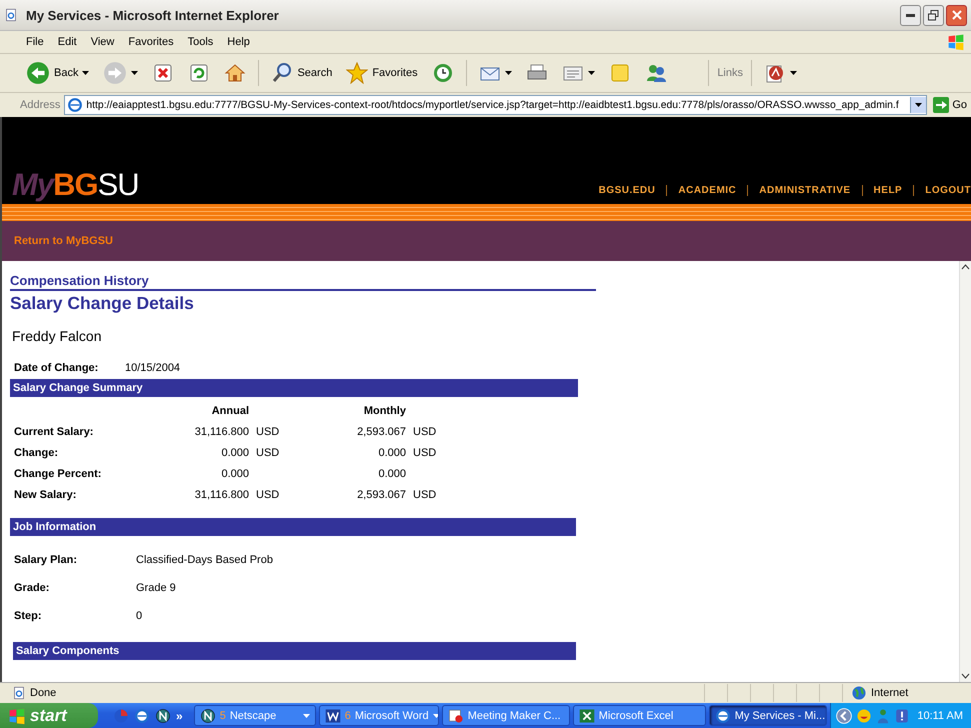 This screenshot has width=971, height=728. I want to click on links-label: Links, so click(730, 73).